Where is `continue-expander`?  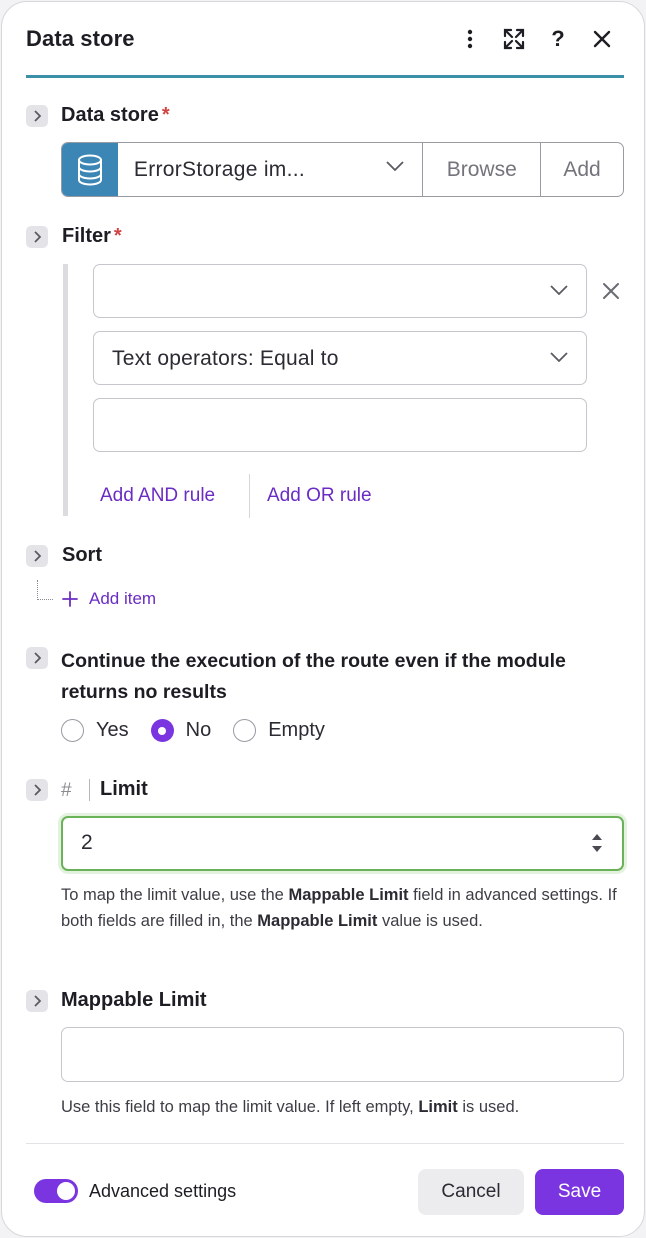
continue-expander is located at coordinates (37, 658).